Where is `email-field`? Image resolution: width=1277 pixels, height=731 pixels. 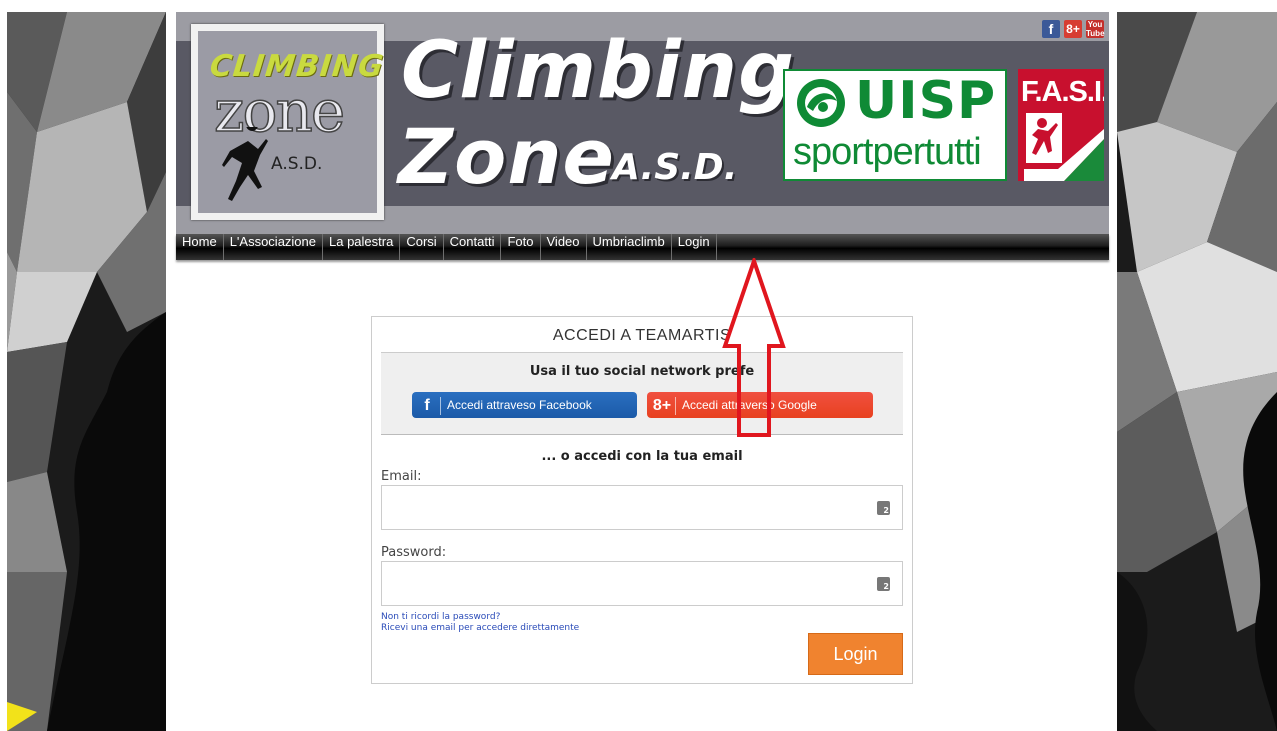 email-field is located at coordinates (632, 508).